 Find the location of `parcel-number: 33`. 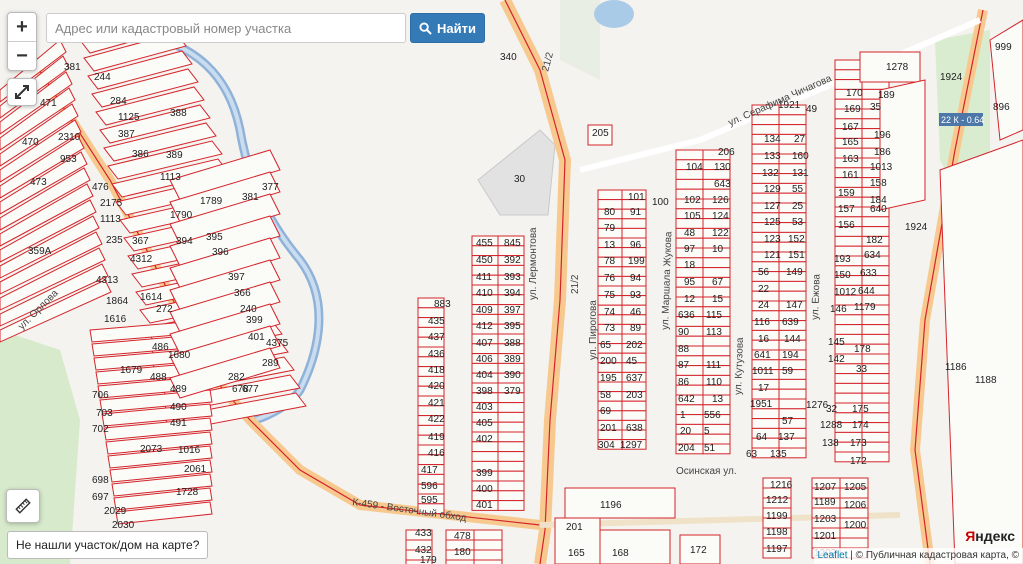

parcel-number: 33 is located at coordinates (862, 369).